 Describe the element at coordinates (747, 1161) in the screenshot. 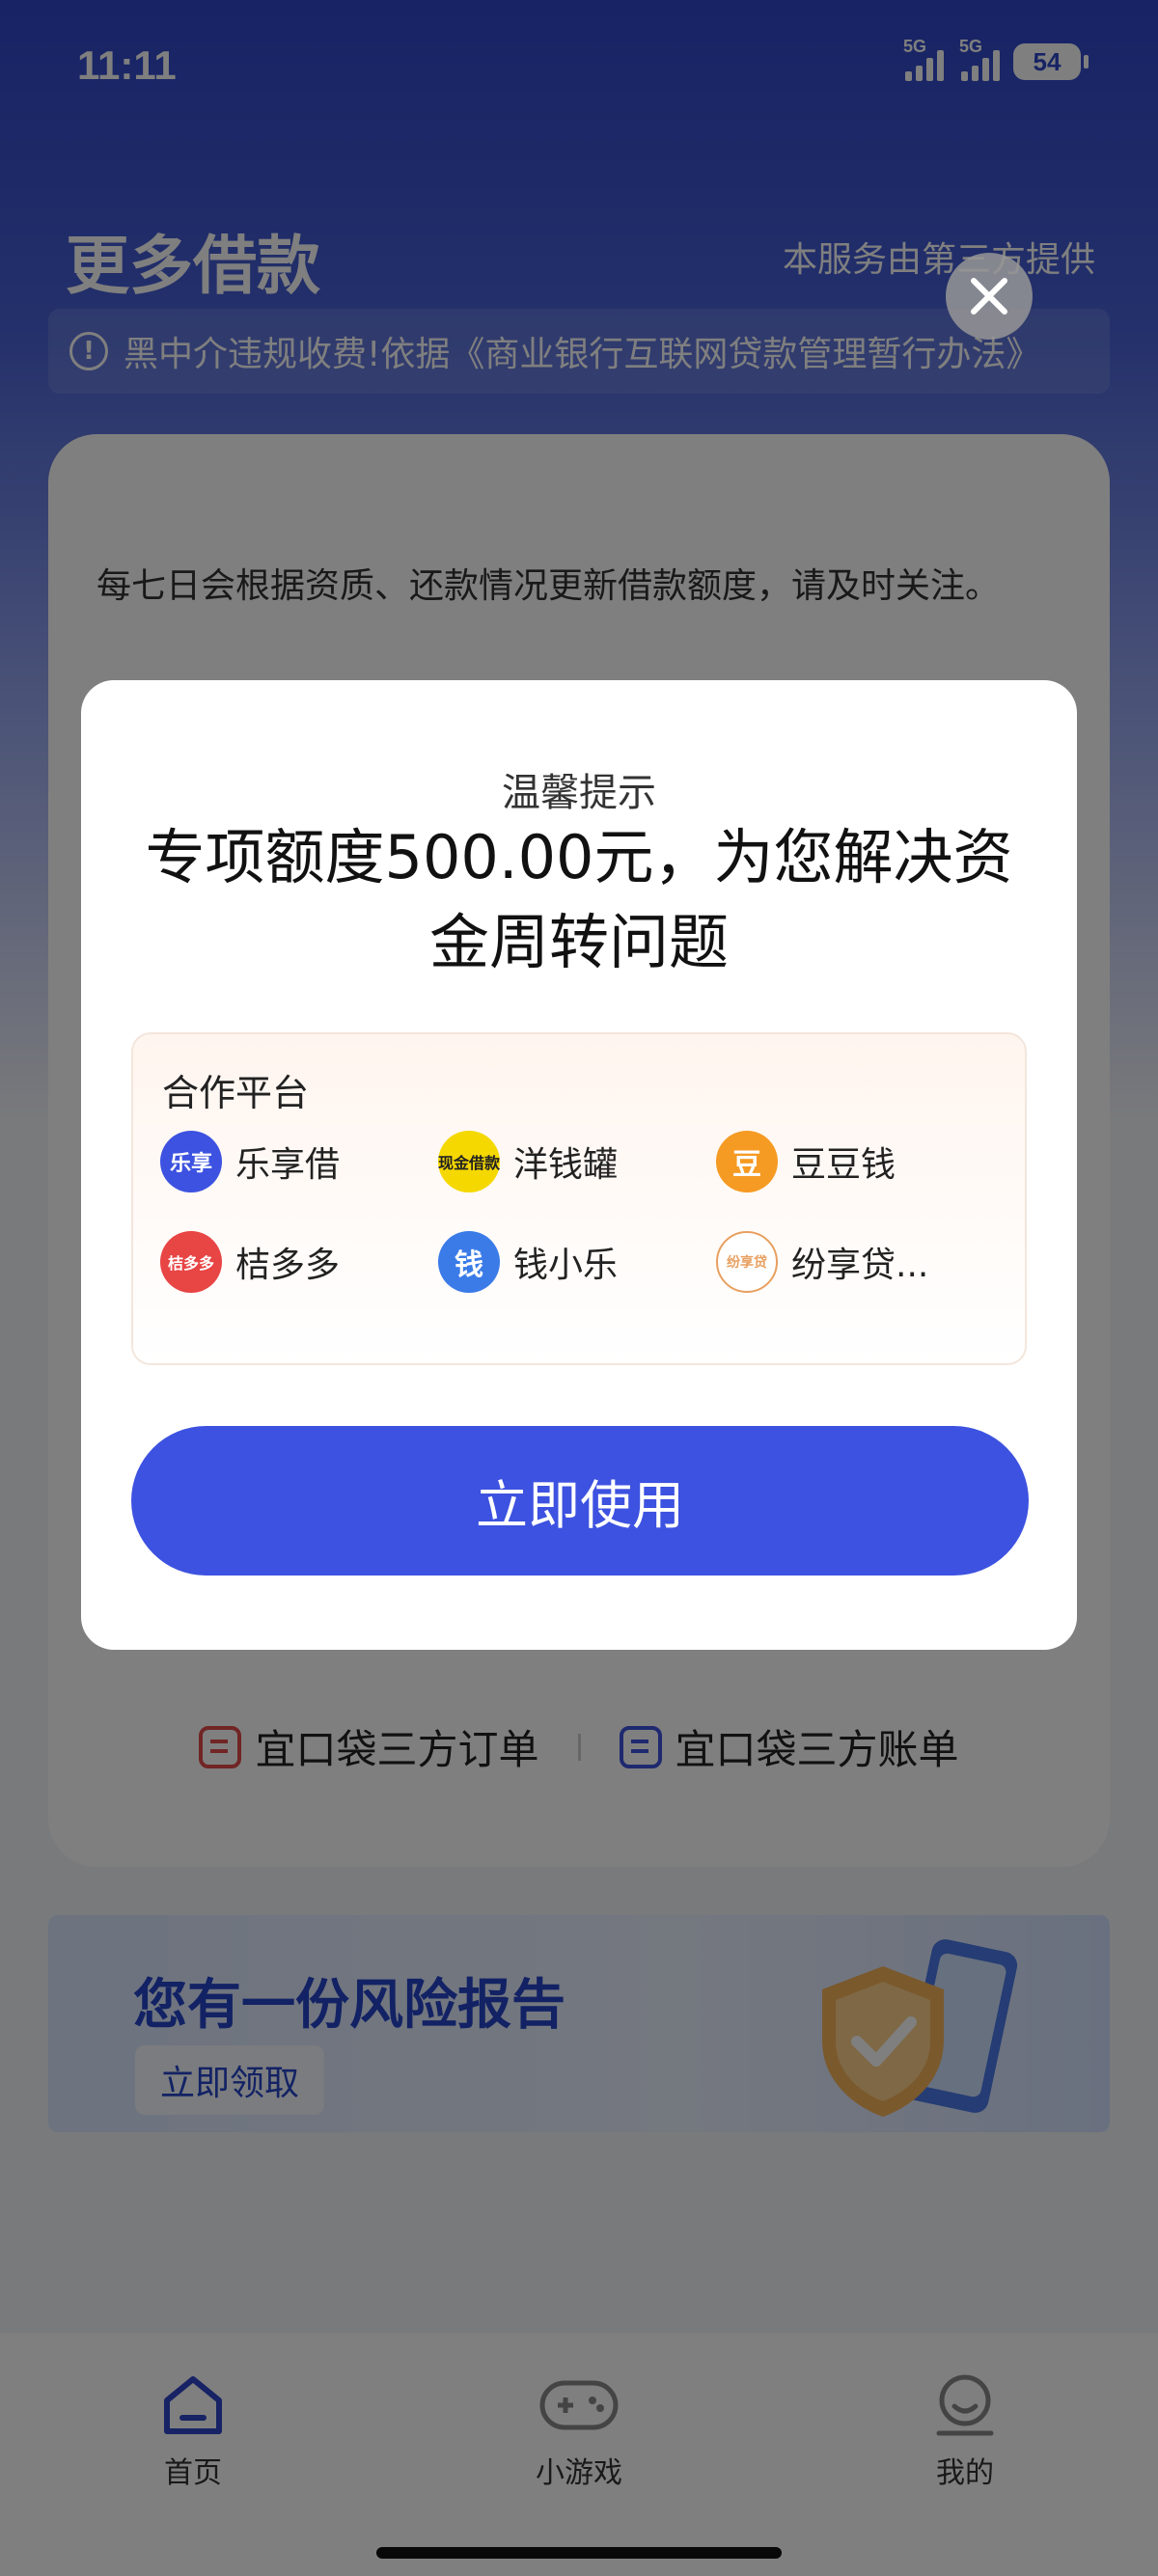

I see `doudouqian-logo-icon: 豆` at that location.